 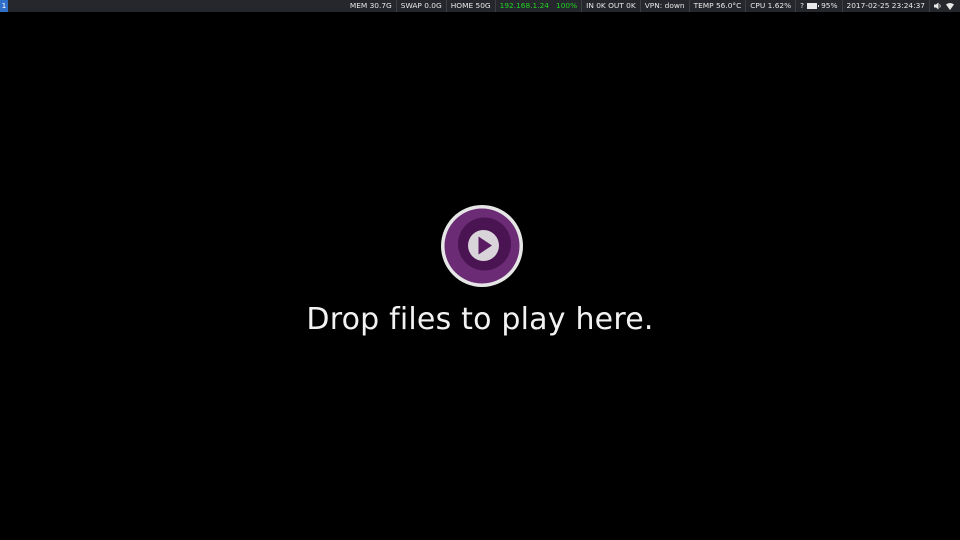 I want to click on mpv-logo-icon, so click(x=482, y=246).